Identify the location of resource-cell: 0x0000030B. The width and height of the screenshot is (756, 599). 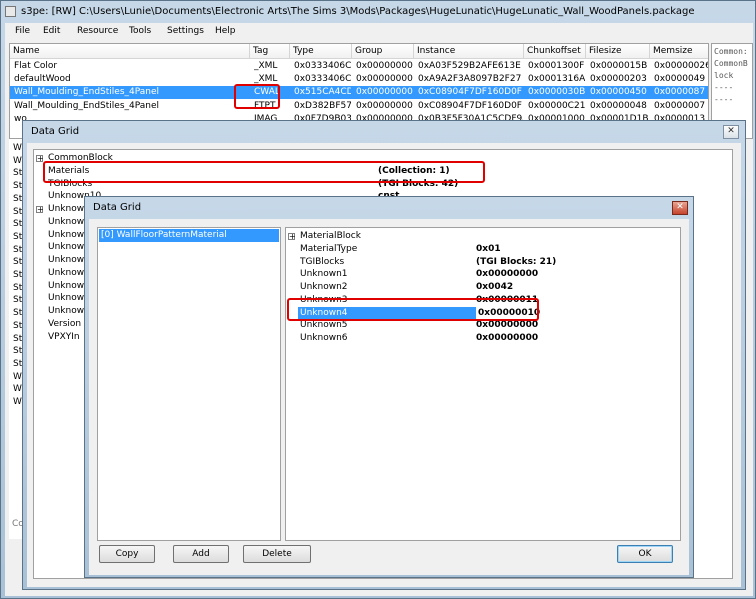
(556, 92).